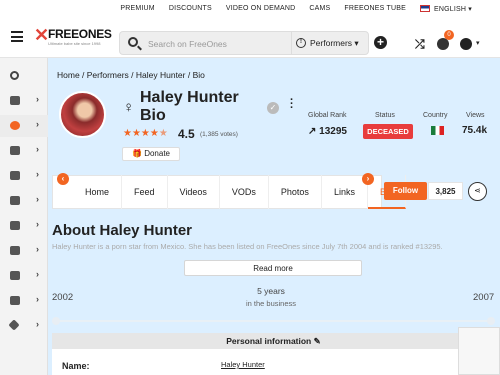 This screenshot has width=500, height=375. Describe the element at coordinates (244, 192) in the screenshot. I see `tab-vods: VODs` at that location.